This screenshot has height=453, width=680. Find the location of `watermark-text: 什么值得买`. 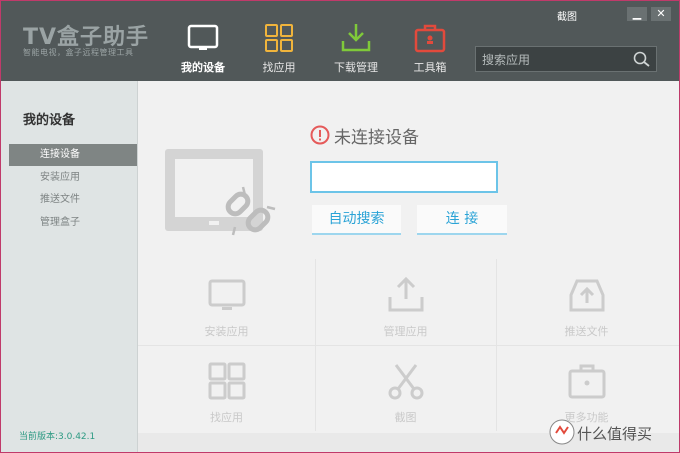

watermark-text: 什么值得买 is located at coordinates (615, 434).